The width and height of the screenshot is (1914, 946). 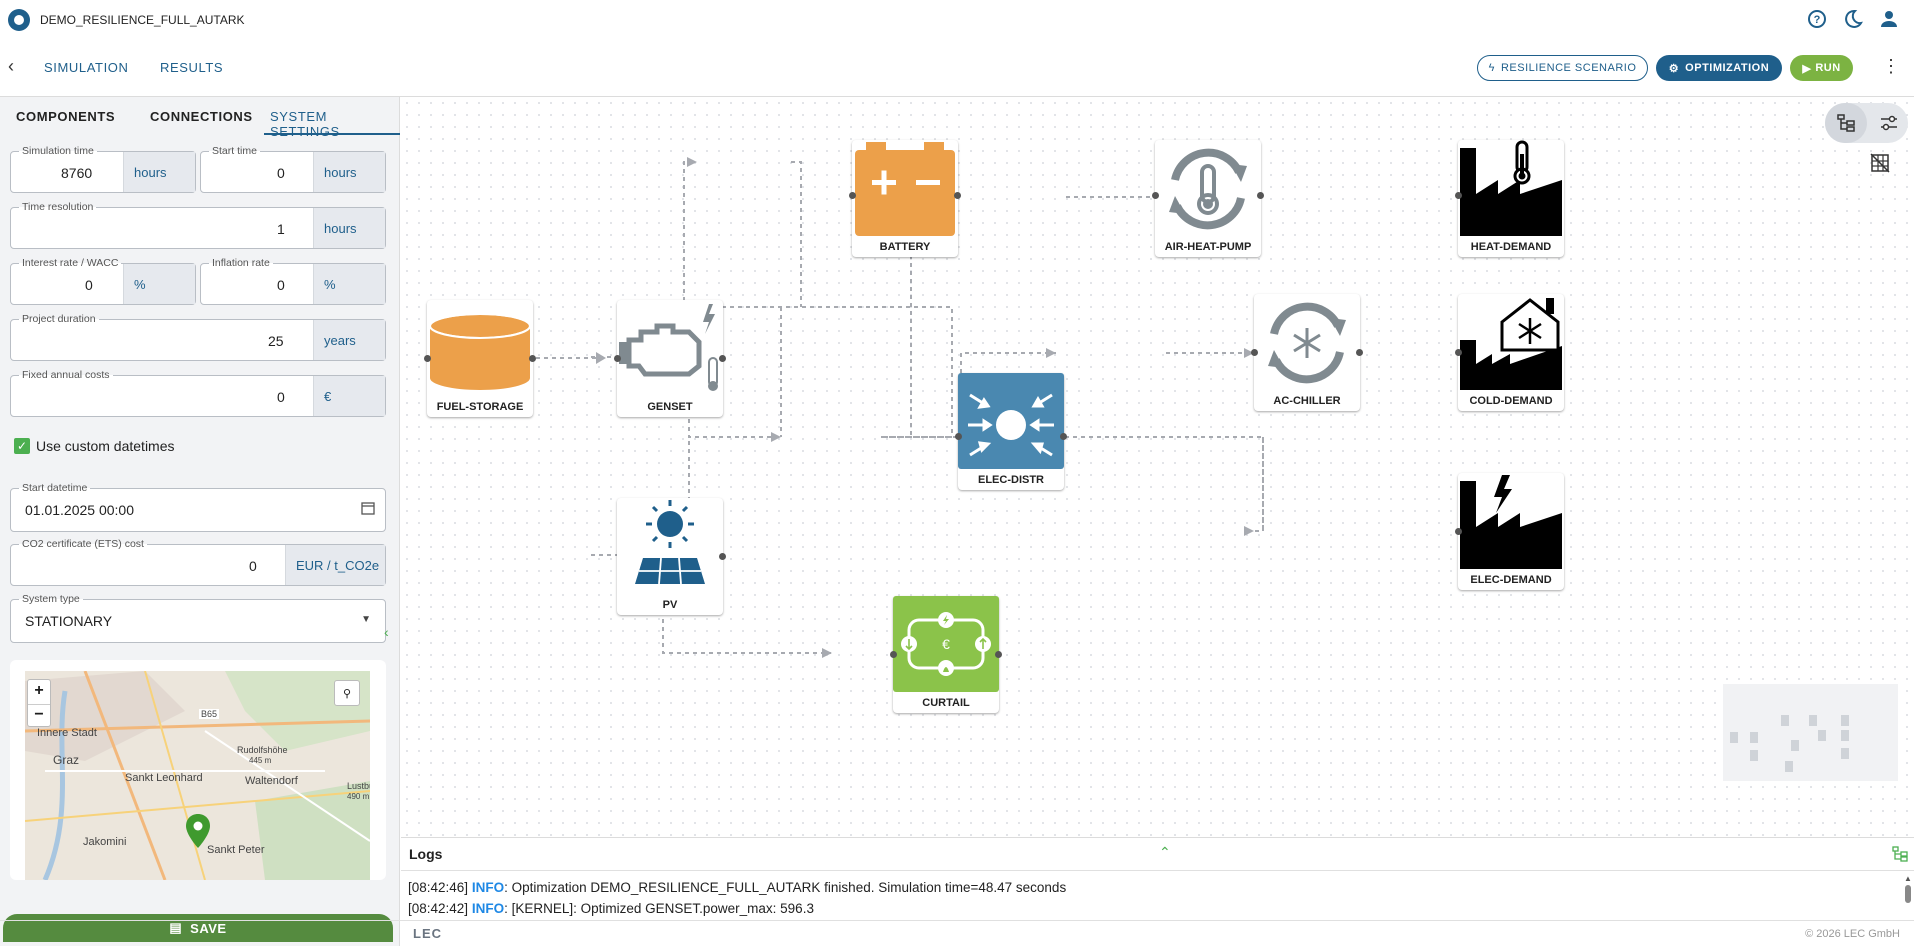 What do you see at coordinates (386, 632) in the screenshot?
I see `collapse-sidebar-icon: ‹` at bounding box center [386, 632].